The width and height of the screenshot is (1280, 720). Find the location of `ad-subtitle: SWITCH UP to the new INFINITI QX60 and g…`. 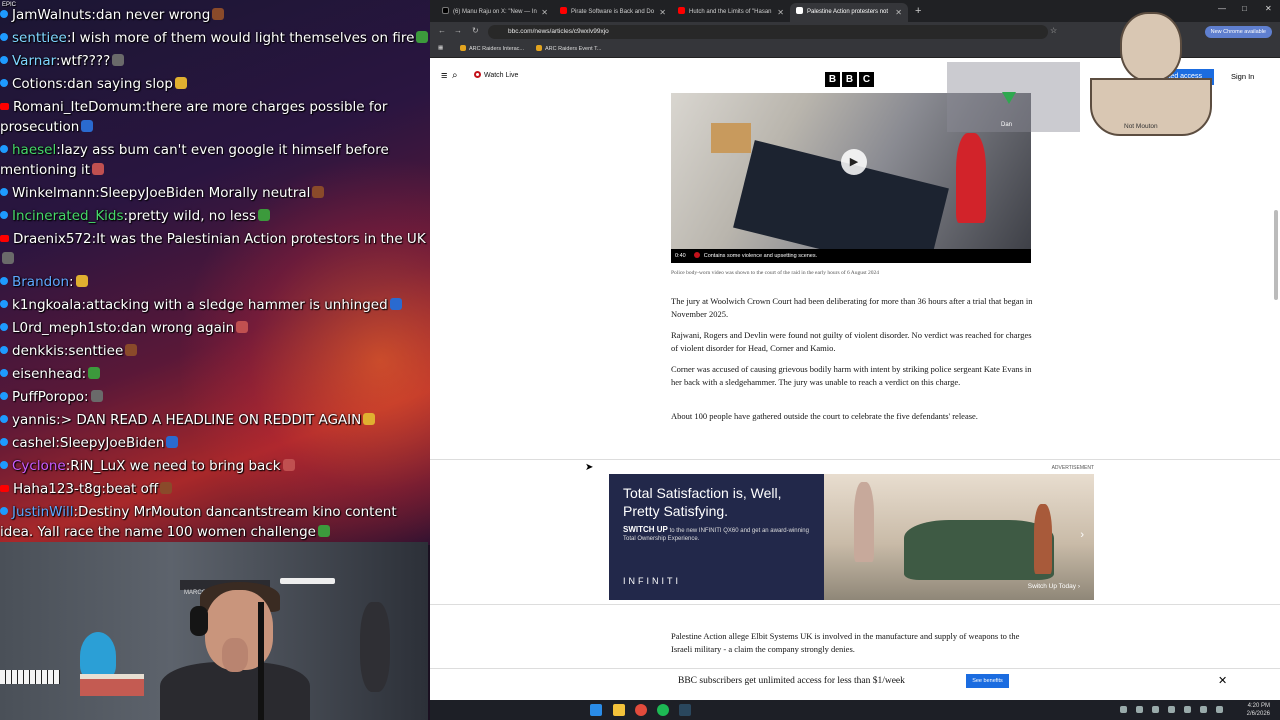

ad-subtitle: SWITCH UP to the new INFINITI QX60 and g… is located at coordinates (716, 534).